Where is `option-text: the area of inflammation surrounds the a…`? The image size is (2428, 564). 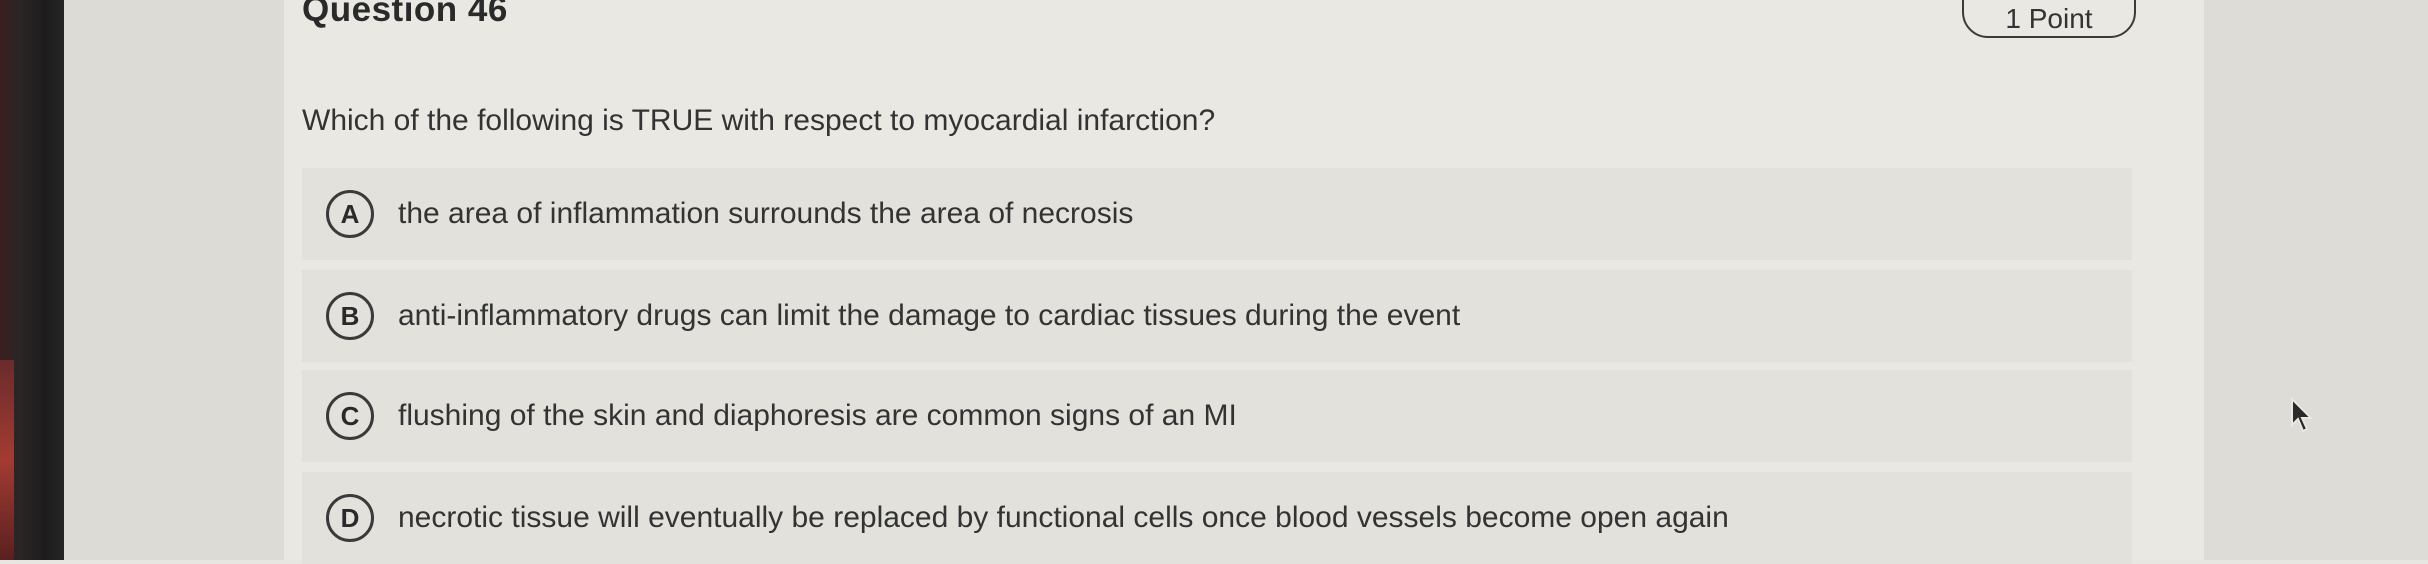 option-text: the area of inflammation surrounds the a… is located at coordinates (766, 213).